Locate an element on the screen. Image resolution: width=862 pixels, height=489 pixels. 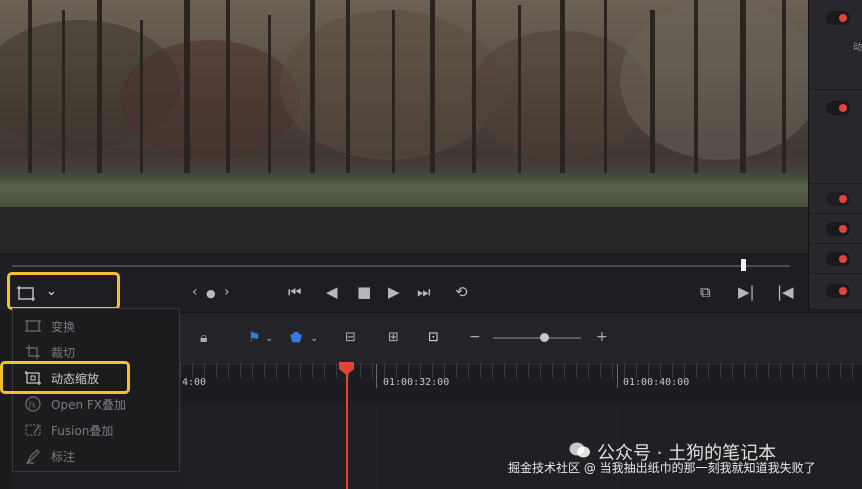
next-edit-icon: ▶| is located at coordinates (746, 292).